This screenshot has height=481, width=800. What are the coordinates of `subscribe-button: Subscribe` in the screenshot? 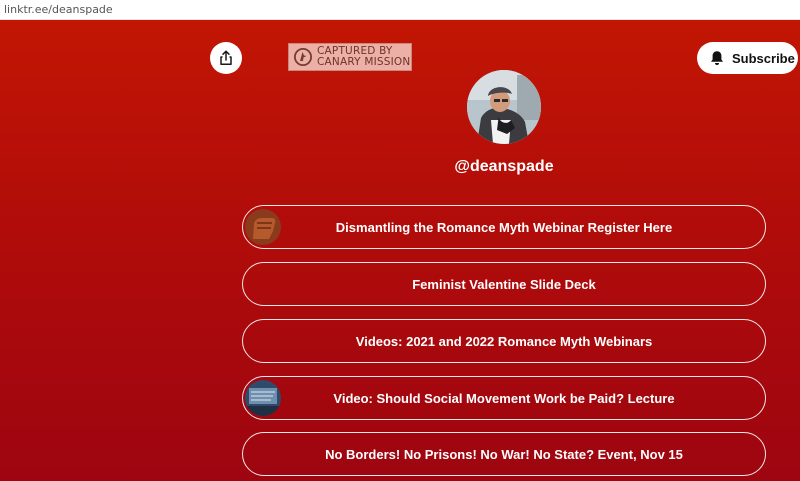 It's located at (747, 58).